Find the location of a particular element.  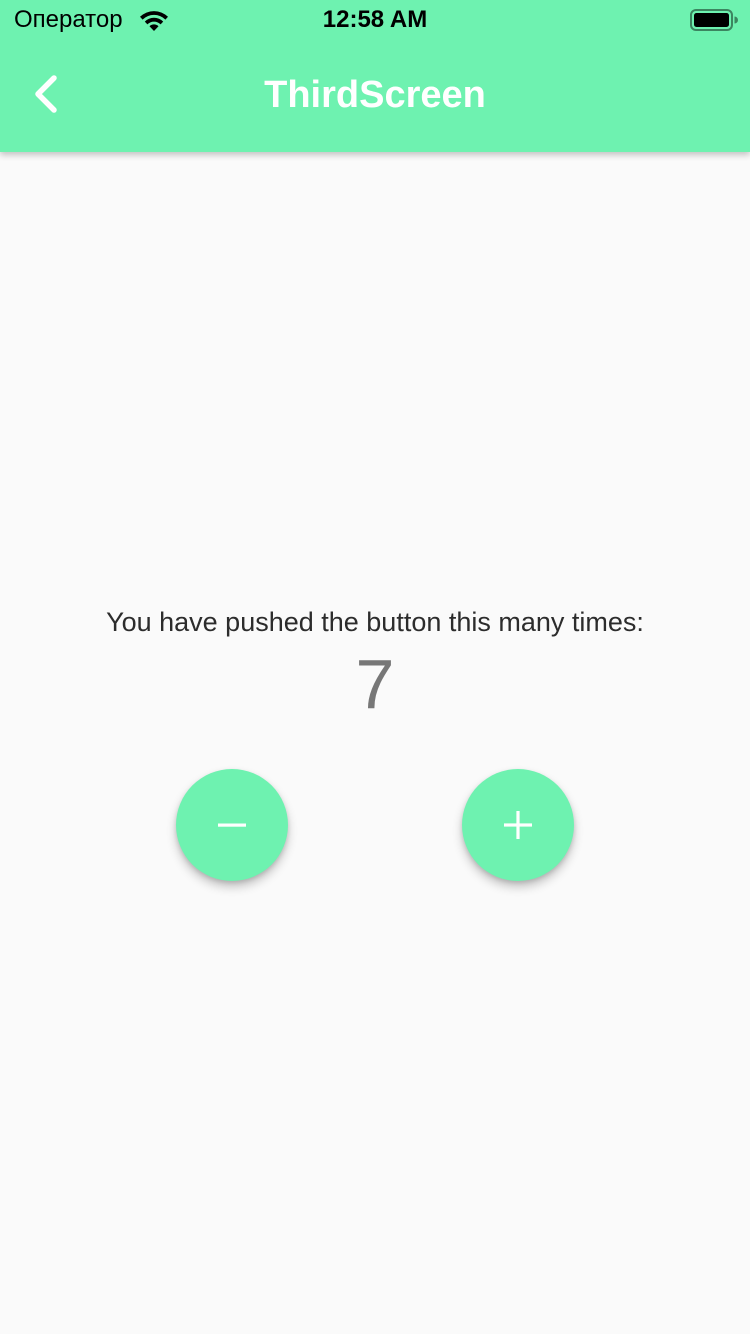

chevron-left-icon is located at coordinates (46, 94).